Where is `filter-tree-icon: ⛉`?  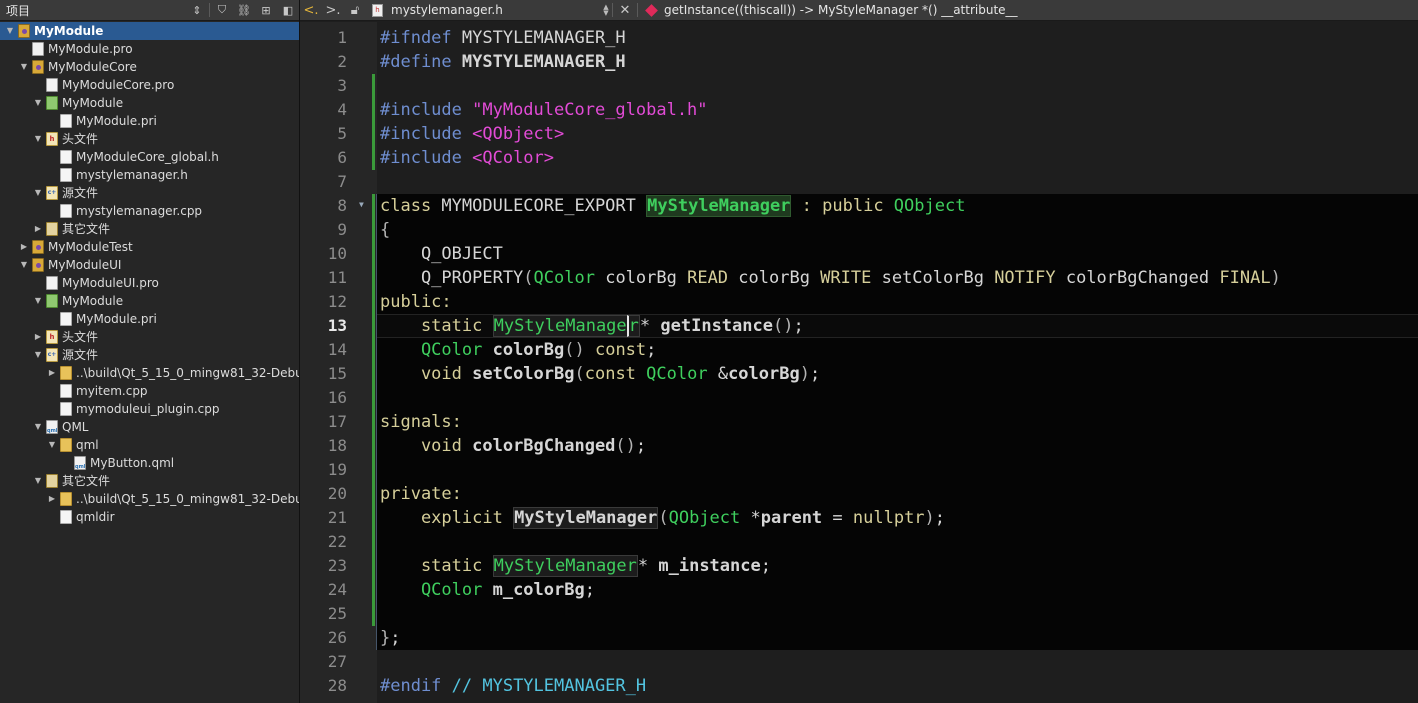
filter-tree-icon: ⛉ is located at coordinates (222, 10).